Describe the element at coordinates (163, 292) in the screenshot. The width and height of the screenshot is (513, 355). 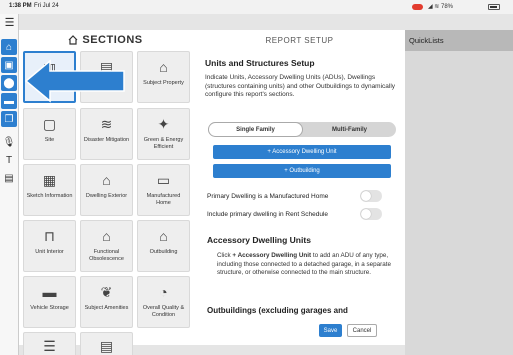
I see `gauge-icon: ◔` at that location.